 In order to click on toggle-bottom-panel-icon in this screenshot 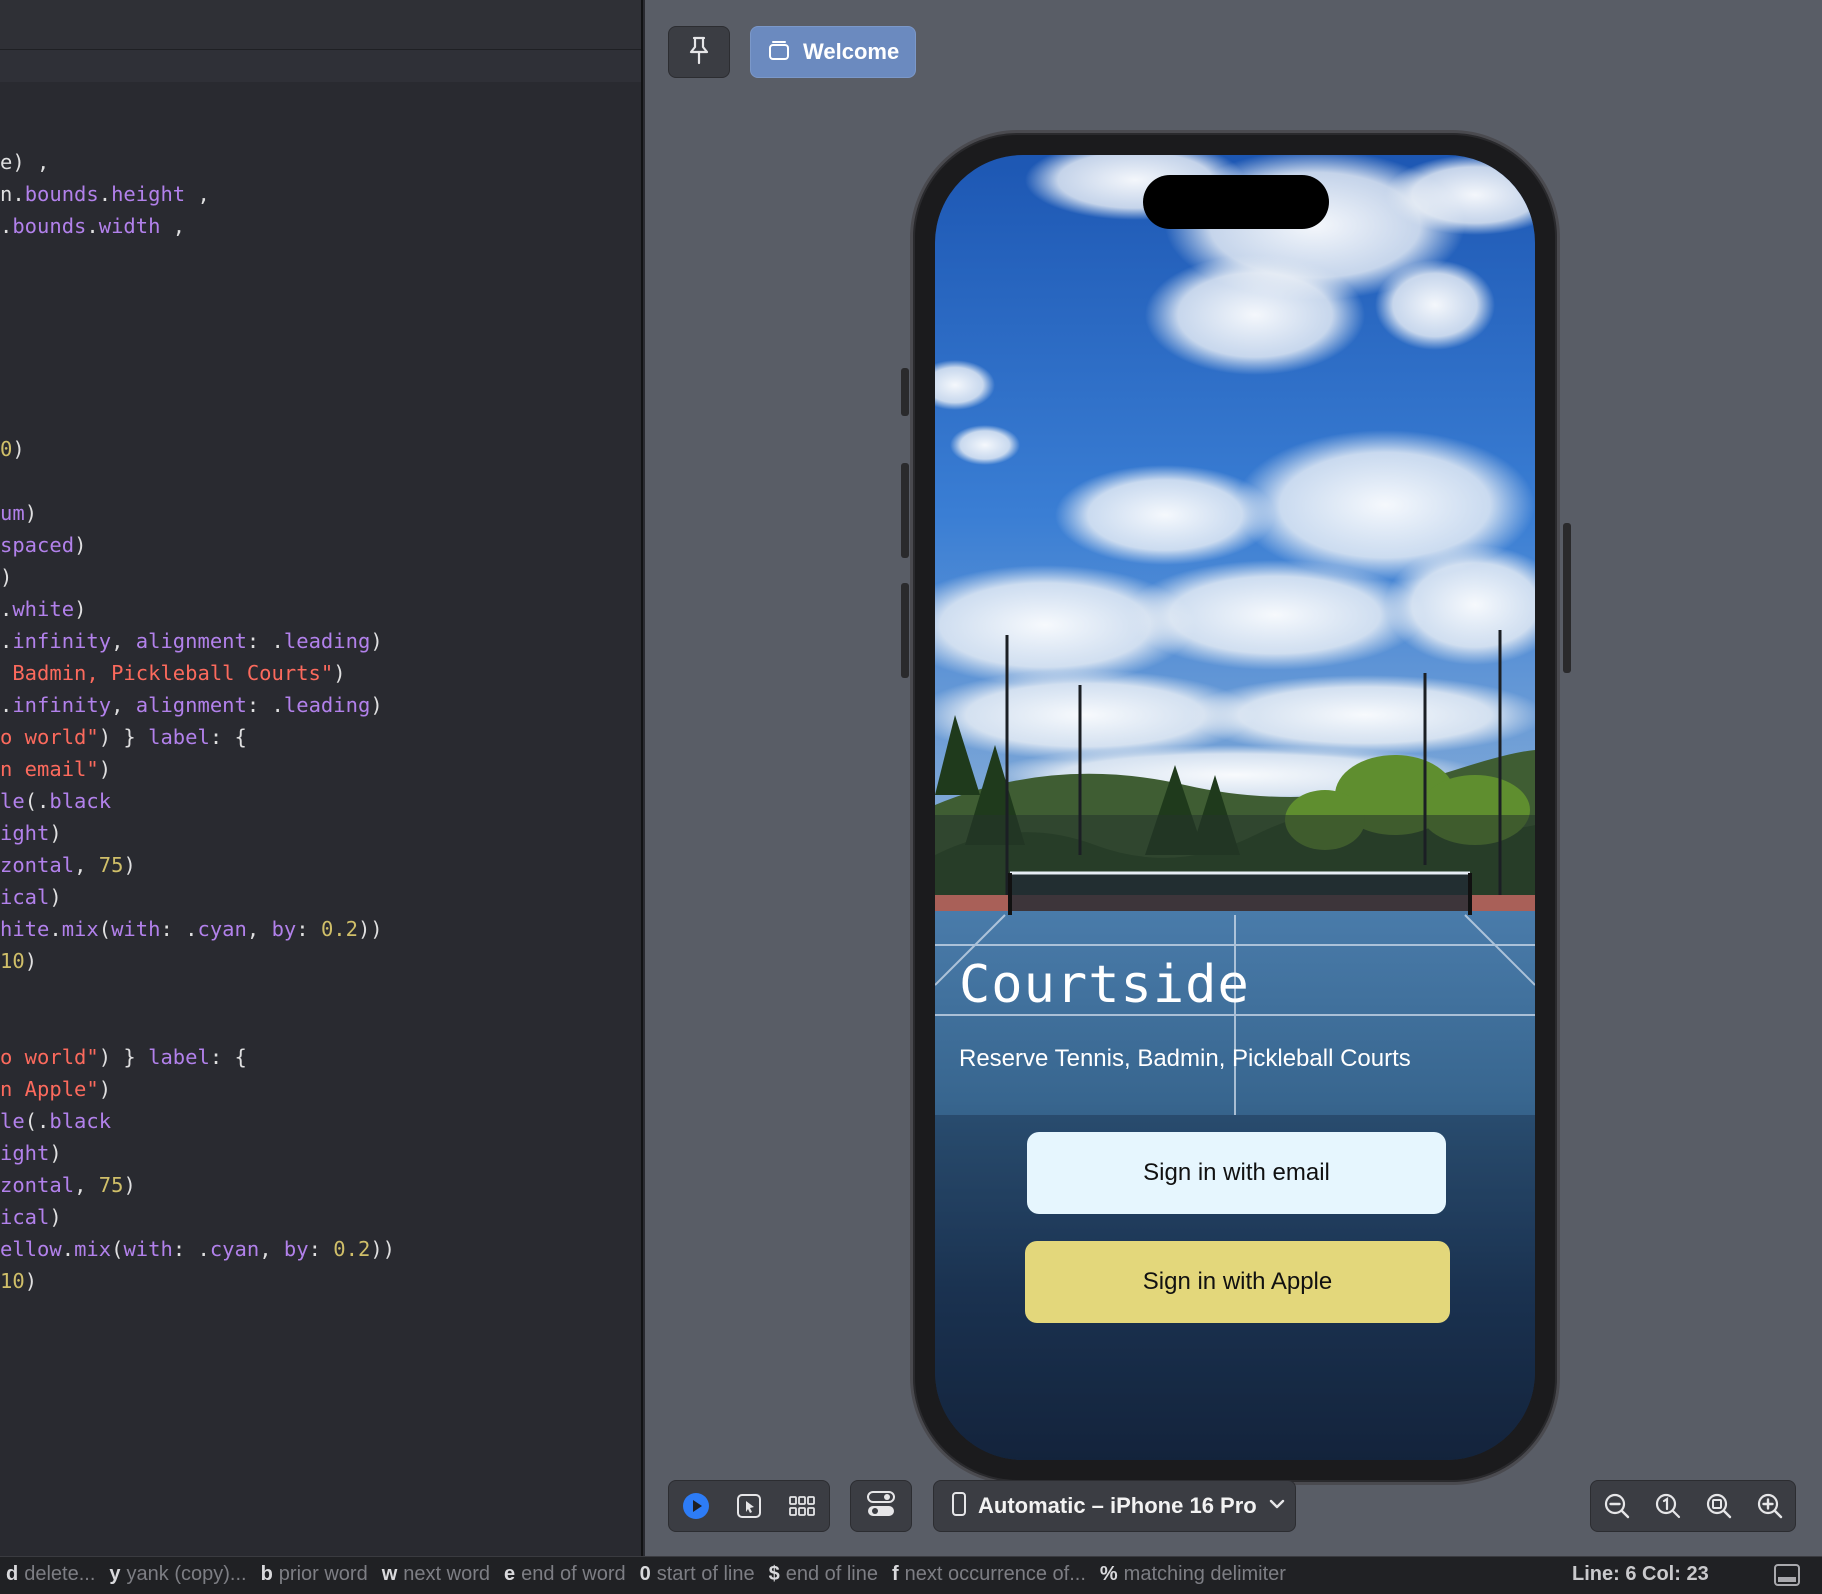, I will do `click(1787, 1575)`.